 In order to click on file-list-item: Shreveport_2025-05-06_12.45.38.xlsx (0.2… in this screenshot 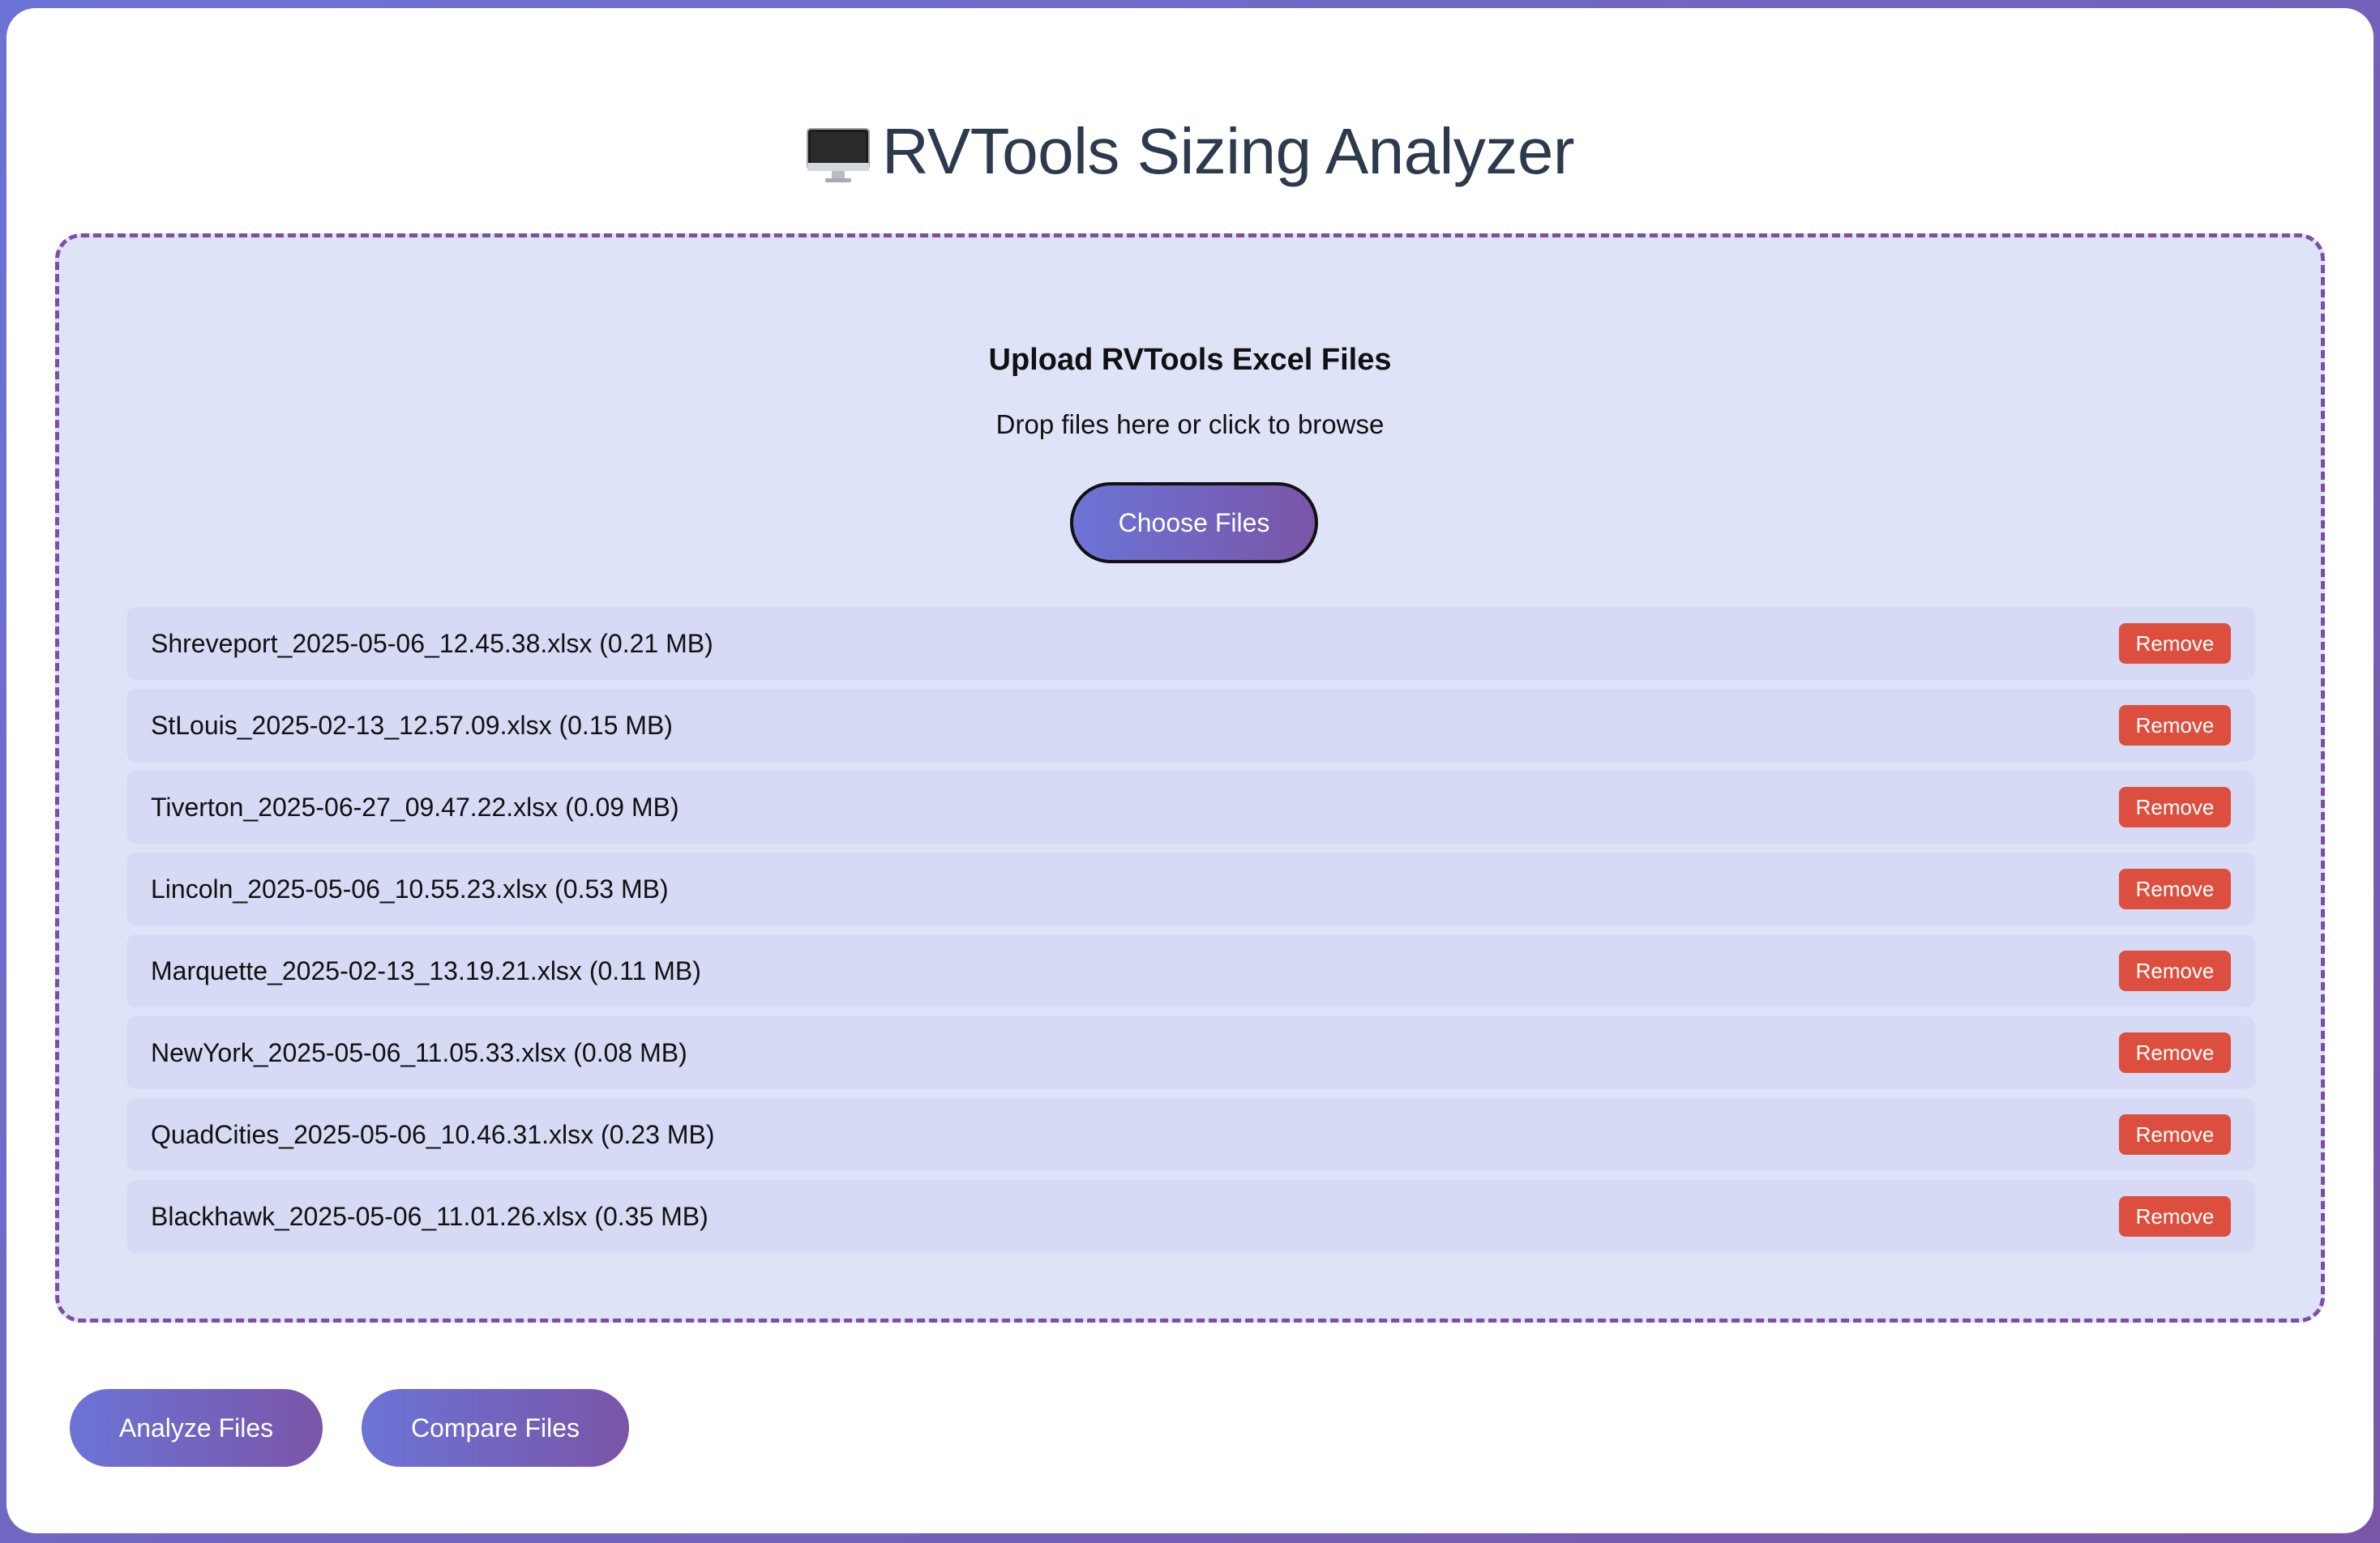, I will do `click(1190, 644)`.